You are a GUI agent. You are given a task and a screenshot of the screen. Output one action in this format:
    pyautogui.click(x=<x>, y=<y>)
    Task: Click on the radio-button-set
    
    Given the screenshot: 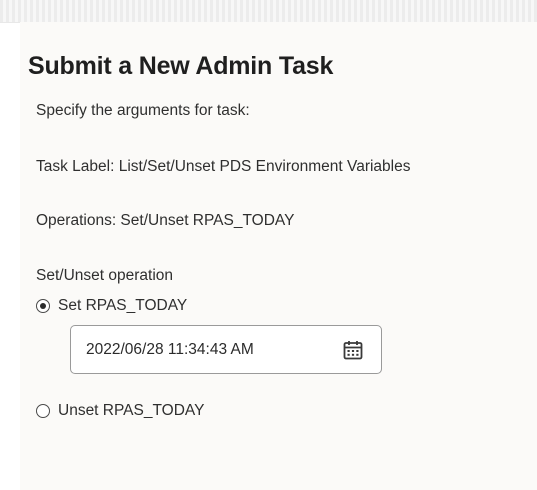 What is the action you would take?
    pyautogui.click(x=43, y=306)
    